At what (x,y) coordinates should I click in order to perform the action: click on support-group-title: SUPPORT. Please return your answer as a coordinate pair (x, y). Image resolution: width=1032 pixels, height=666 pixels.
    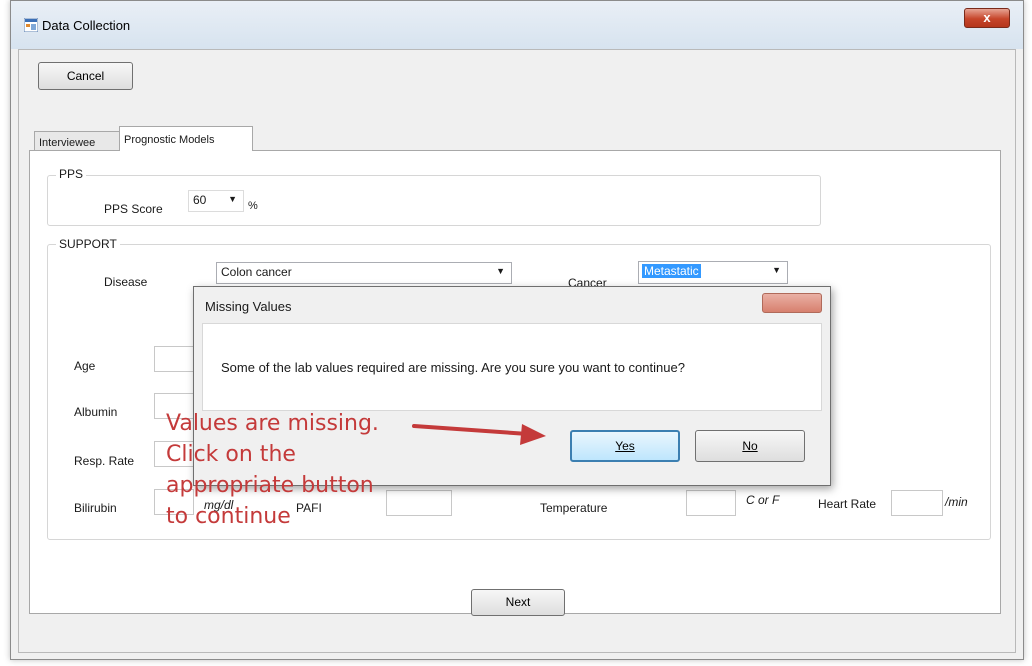
    Looking at the image, I should click on (88, 244).